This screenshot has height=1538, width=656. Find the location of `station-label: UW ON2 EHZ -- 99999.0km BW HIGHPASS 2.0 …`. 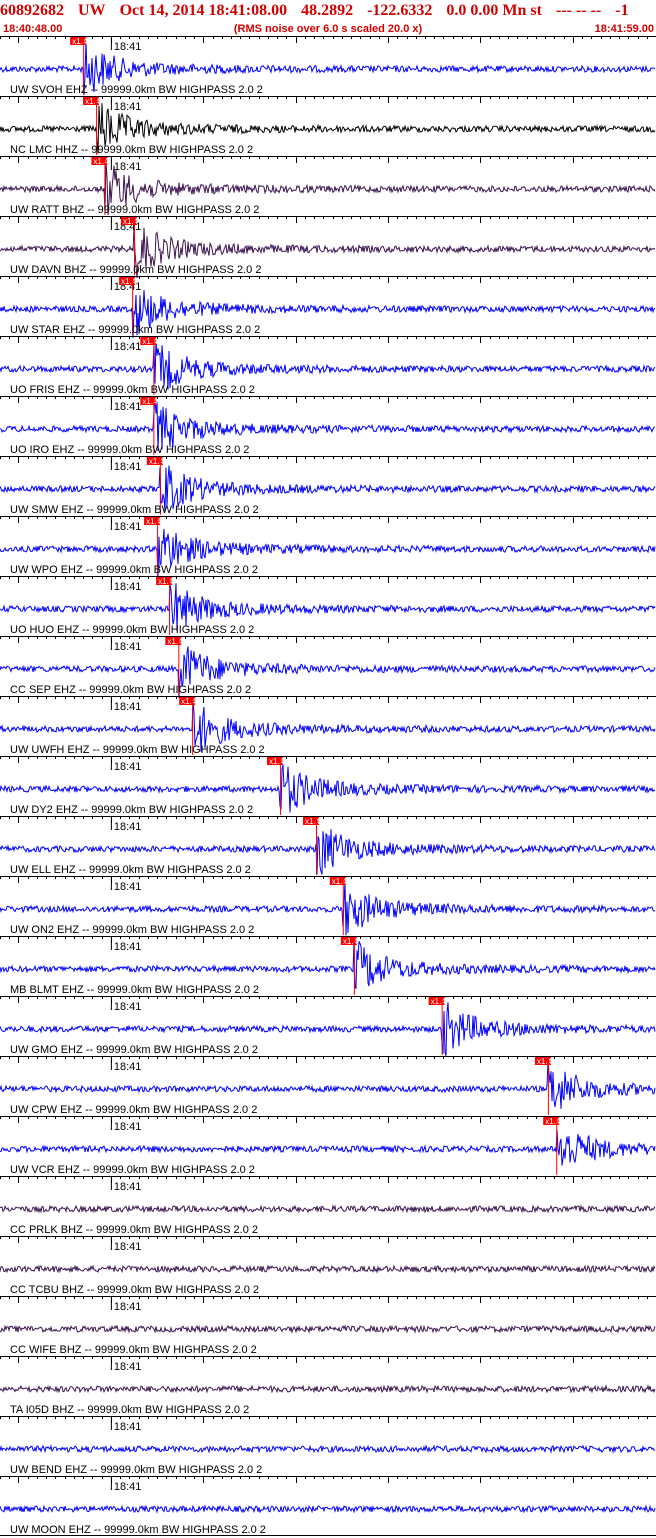

station-label: UW ON2 EHZ -- 99999.0km BW HIGHPASS 2.0 … is located at coordinates (132, 930).